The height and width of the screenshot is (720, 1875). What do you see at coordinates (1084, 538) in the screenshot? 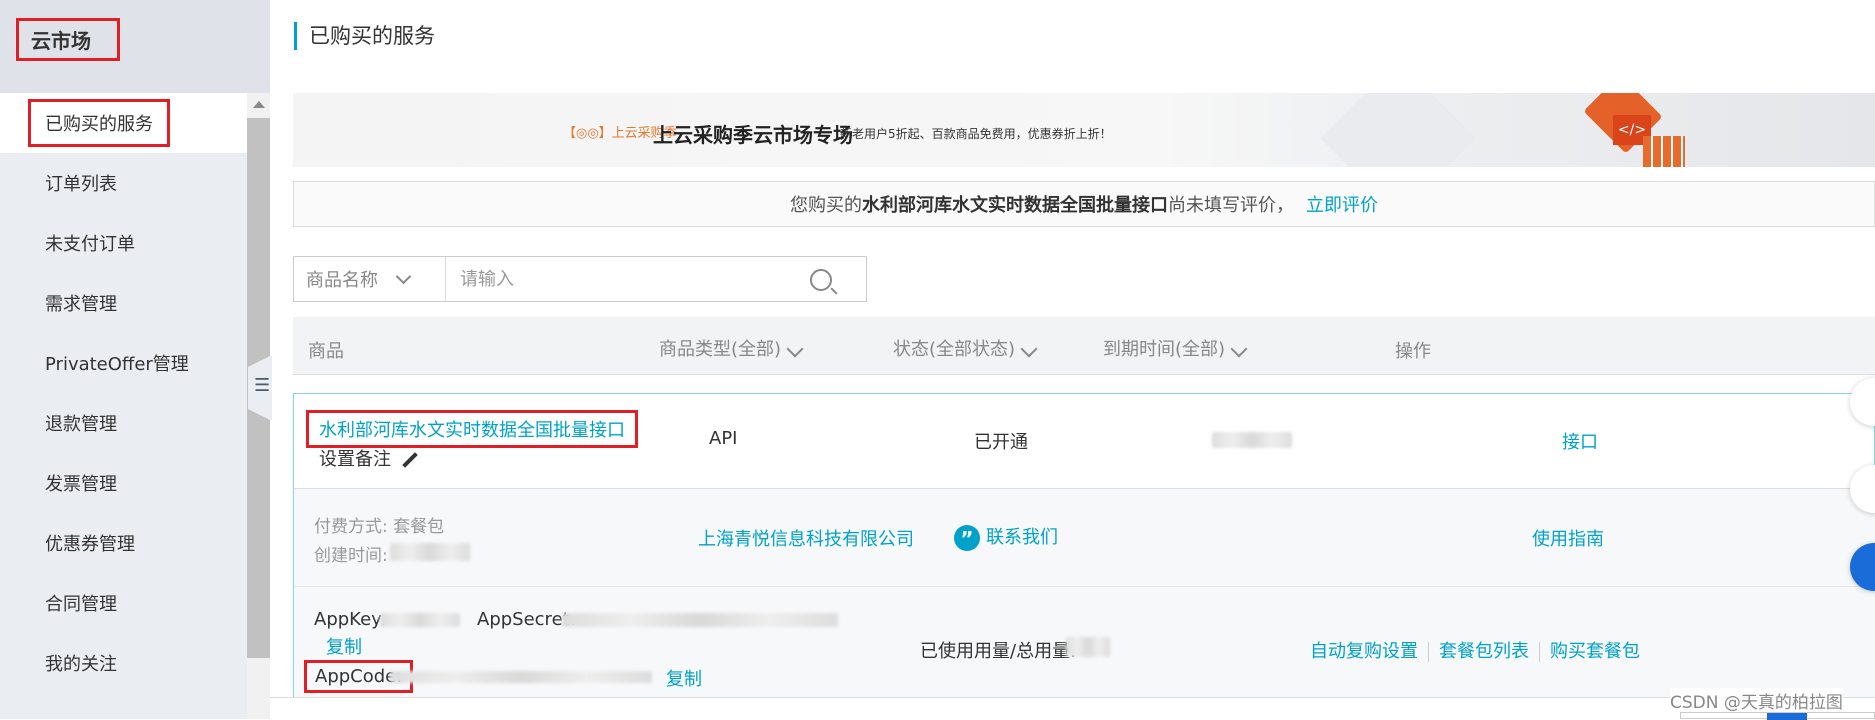
I see `table-row-details: 付费方式: 套餐包 创建时间: 上海青悦信息科技有限公司 ” 联系我们 使用指南` at bounding box center [1084, 538].